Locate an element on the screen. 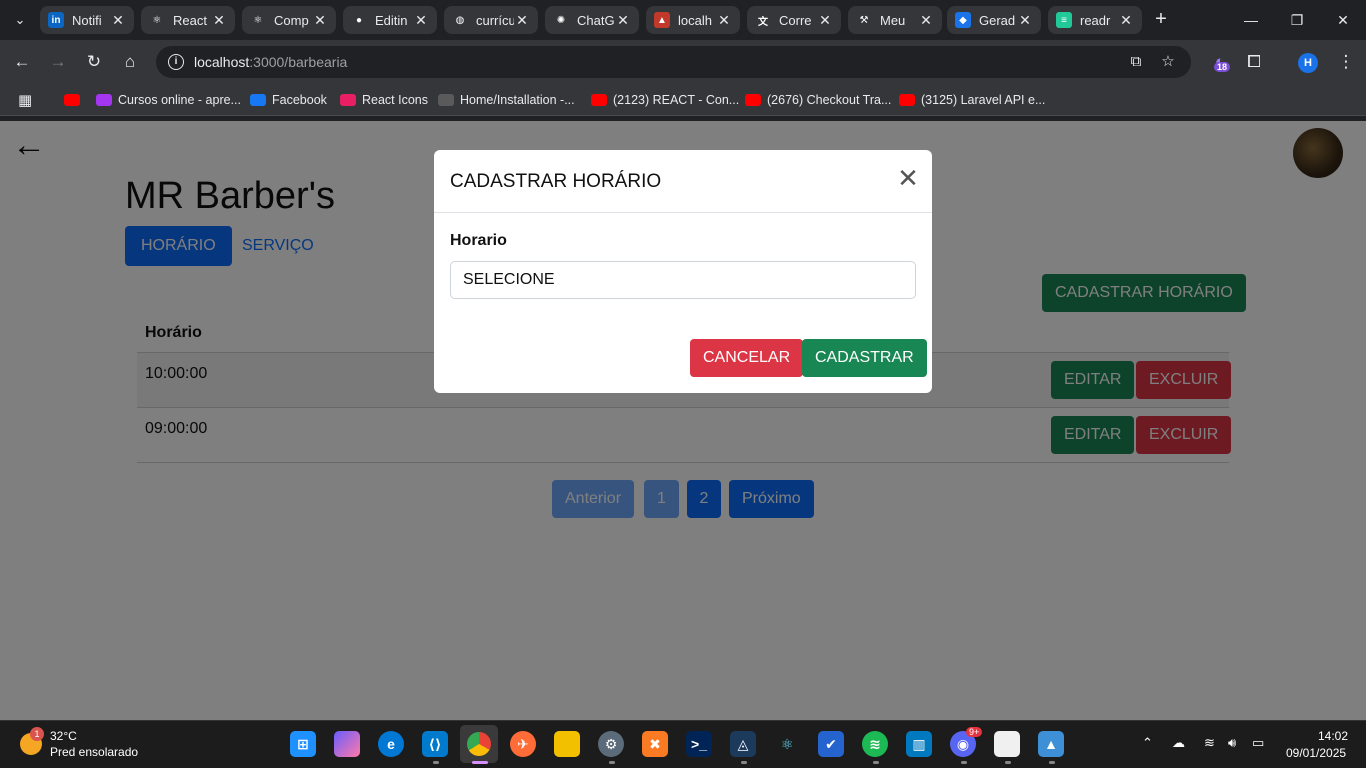  new-tab-button: + is located at coordinates (1161, 20).